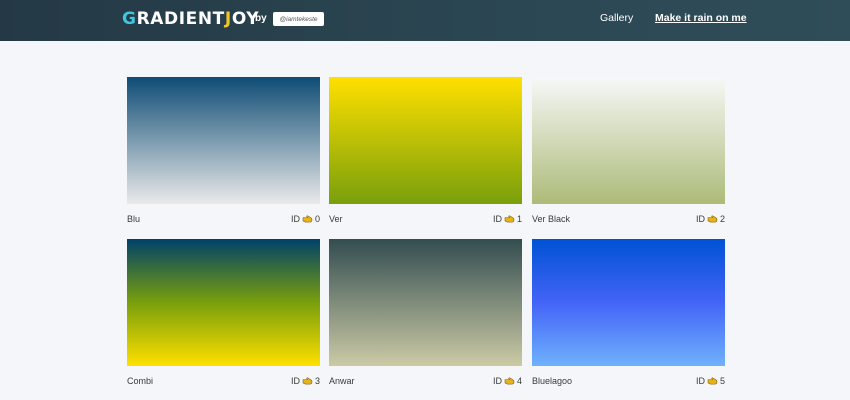 This screenshot has width=850, height=400. Describe the element at coordinates (628, 383) in the screenshot. I see `gradient-meta: Bluelagoo ID 5` at that location.